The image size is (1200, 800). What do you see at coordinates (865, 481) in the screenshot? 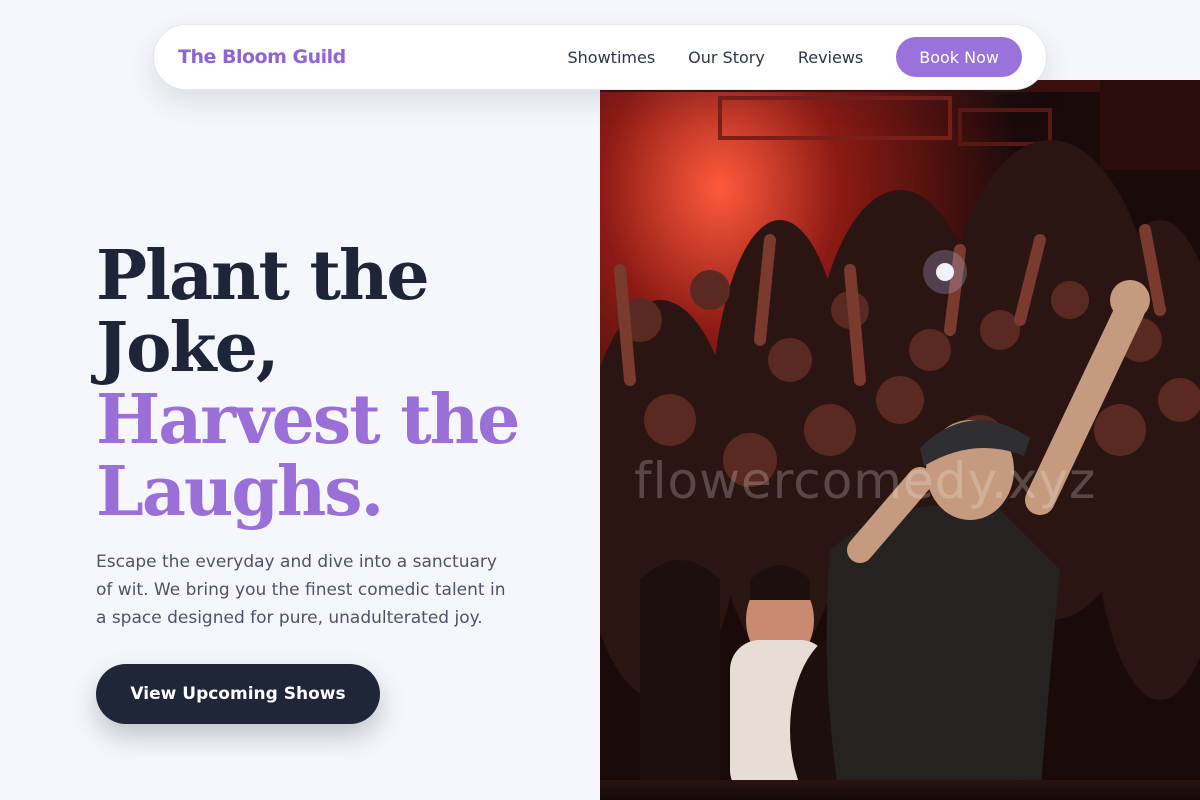
I see `image-watermark: flowercomedy.xyz` at bounding box center [865, 481].